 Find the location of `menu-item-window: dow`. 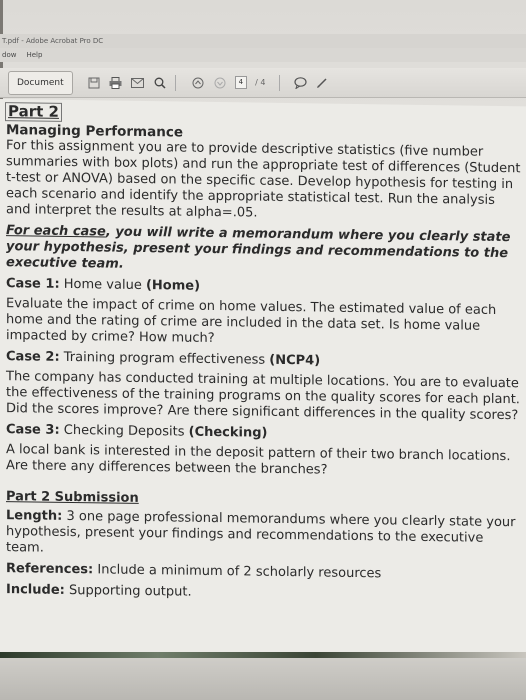

menu-item-window: dow is located at coordinates (9, 55).